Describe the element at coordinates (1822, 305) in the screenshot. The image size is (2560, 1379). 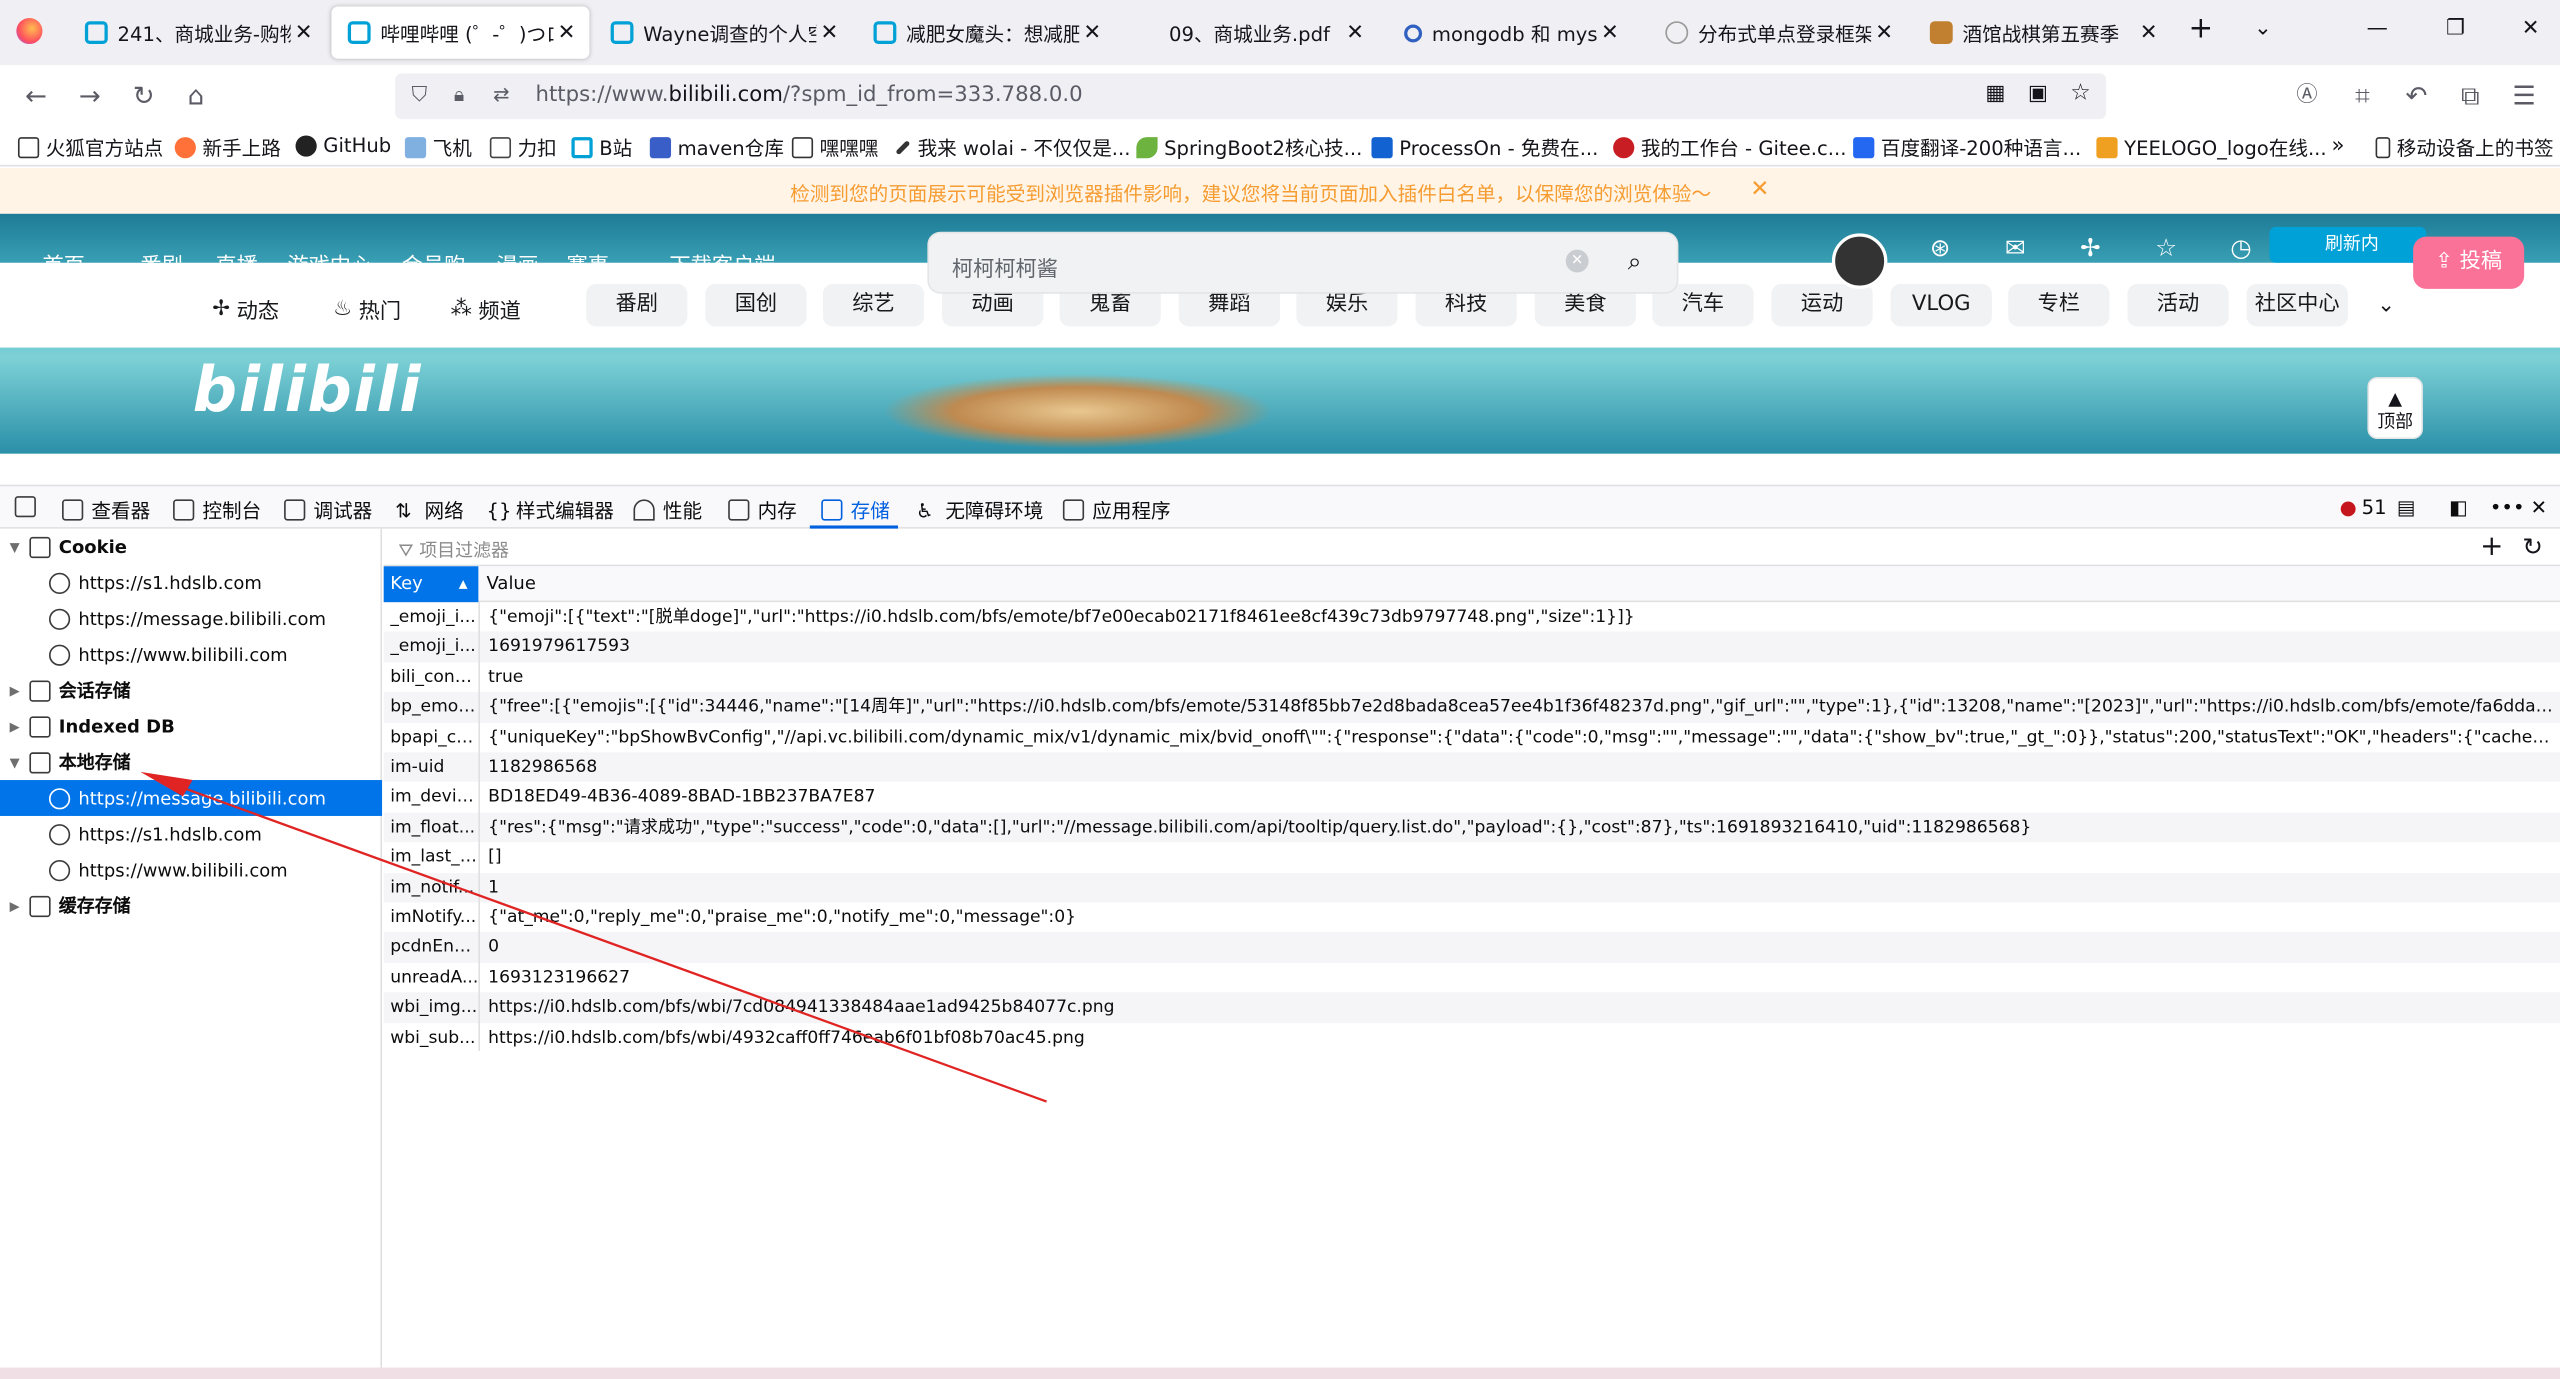
I see `category-tab: 运动` at that location.